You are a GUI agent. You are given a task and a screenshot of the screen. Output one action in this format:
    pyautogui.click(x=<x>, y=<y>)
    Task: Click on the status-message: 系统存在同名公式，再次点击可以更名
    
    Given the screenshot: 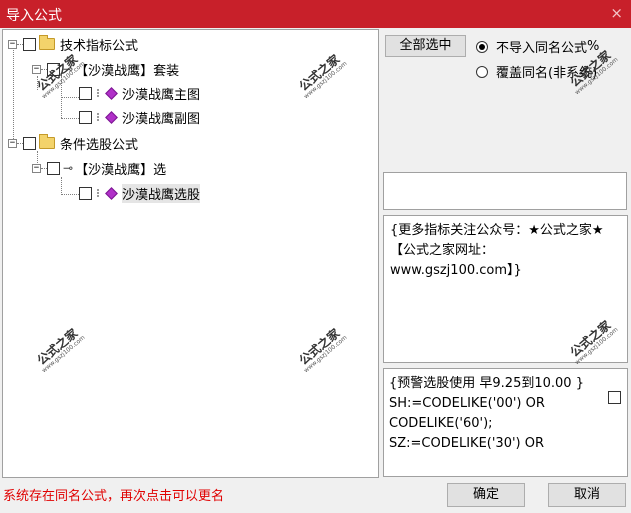 What is the action you would take?
    pyautogui.click(x=114, y=496)
    